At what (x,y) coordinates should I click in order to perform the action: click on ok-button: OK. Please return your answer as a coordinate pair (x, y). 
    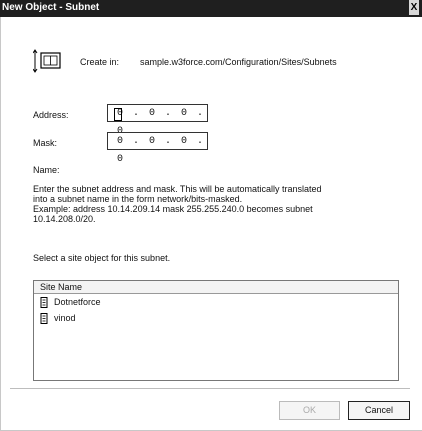
    Looking at the image, I should click on (309, 410).